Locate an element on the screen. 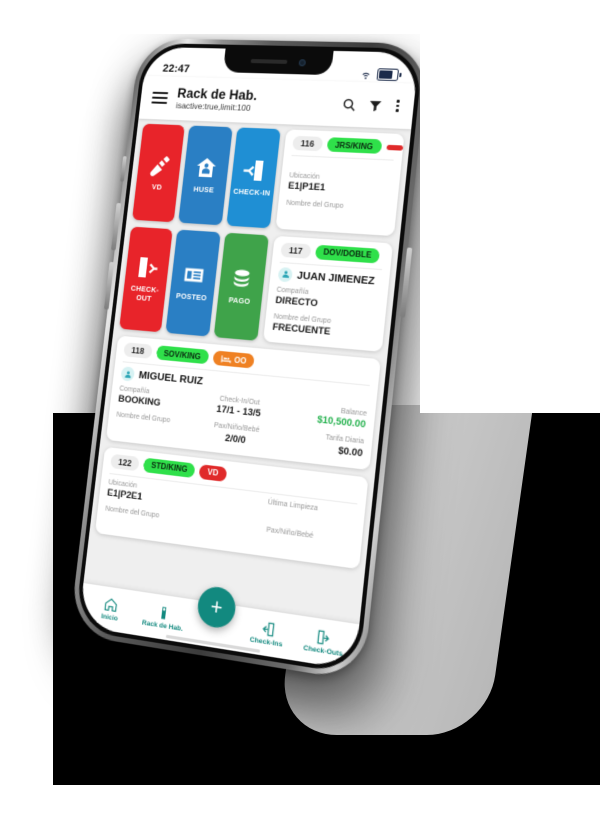 This screenshot has width=600, height=840. action-tiles-row-1: VD HUSE CHECK-IN is located at coordinates (206, 175).